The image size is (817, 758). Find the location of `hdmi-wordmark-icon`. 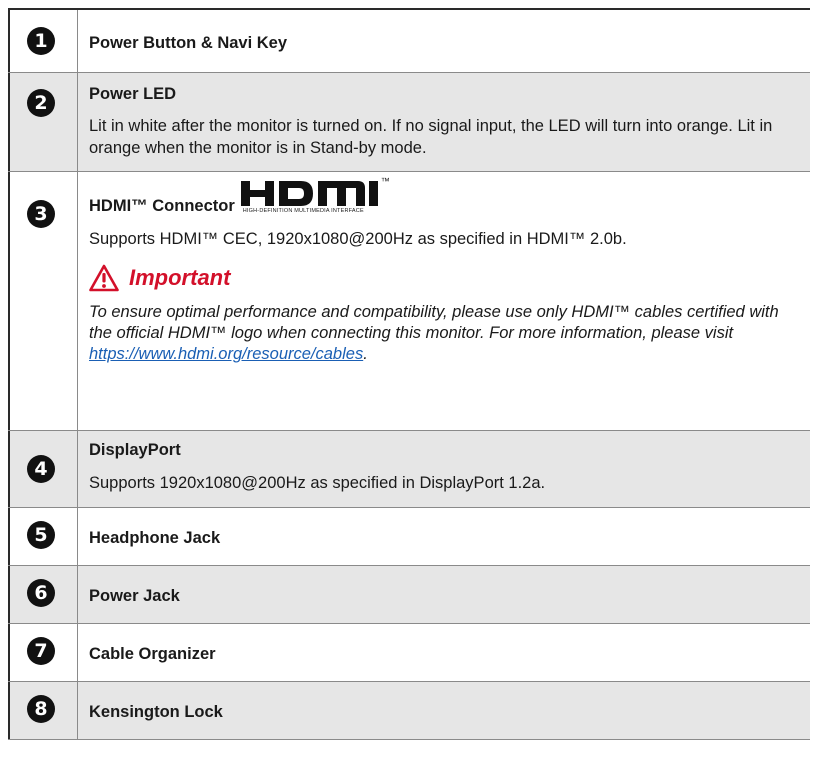

hdmi-wordmark-icon is located at coordinates (309, 193).